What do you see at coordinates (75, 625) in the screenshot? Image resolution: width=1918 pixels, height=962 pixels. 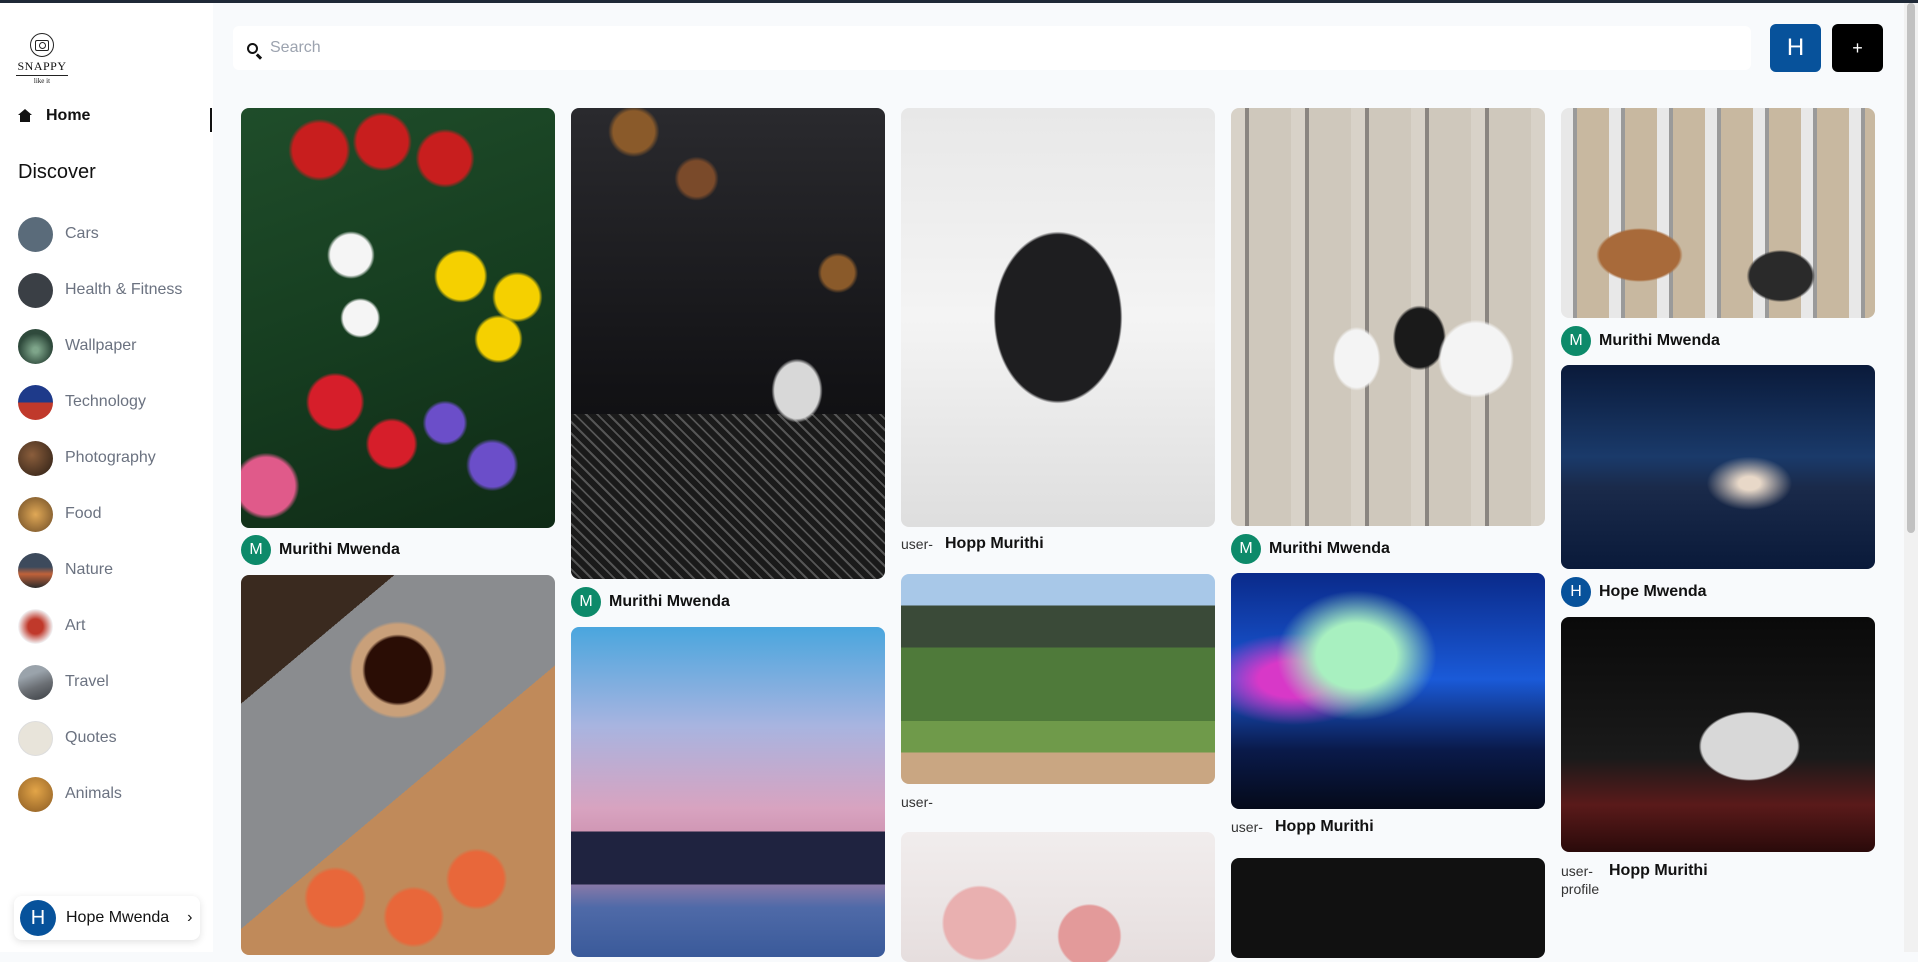 I see `category-label: Art` at bounding box center [75, 625].